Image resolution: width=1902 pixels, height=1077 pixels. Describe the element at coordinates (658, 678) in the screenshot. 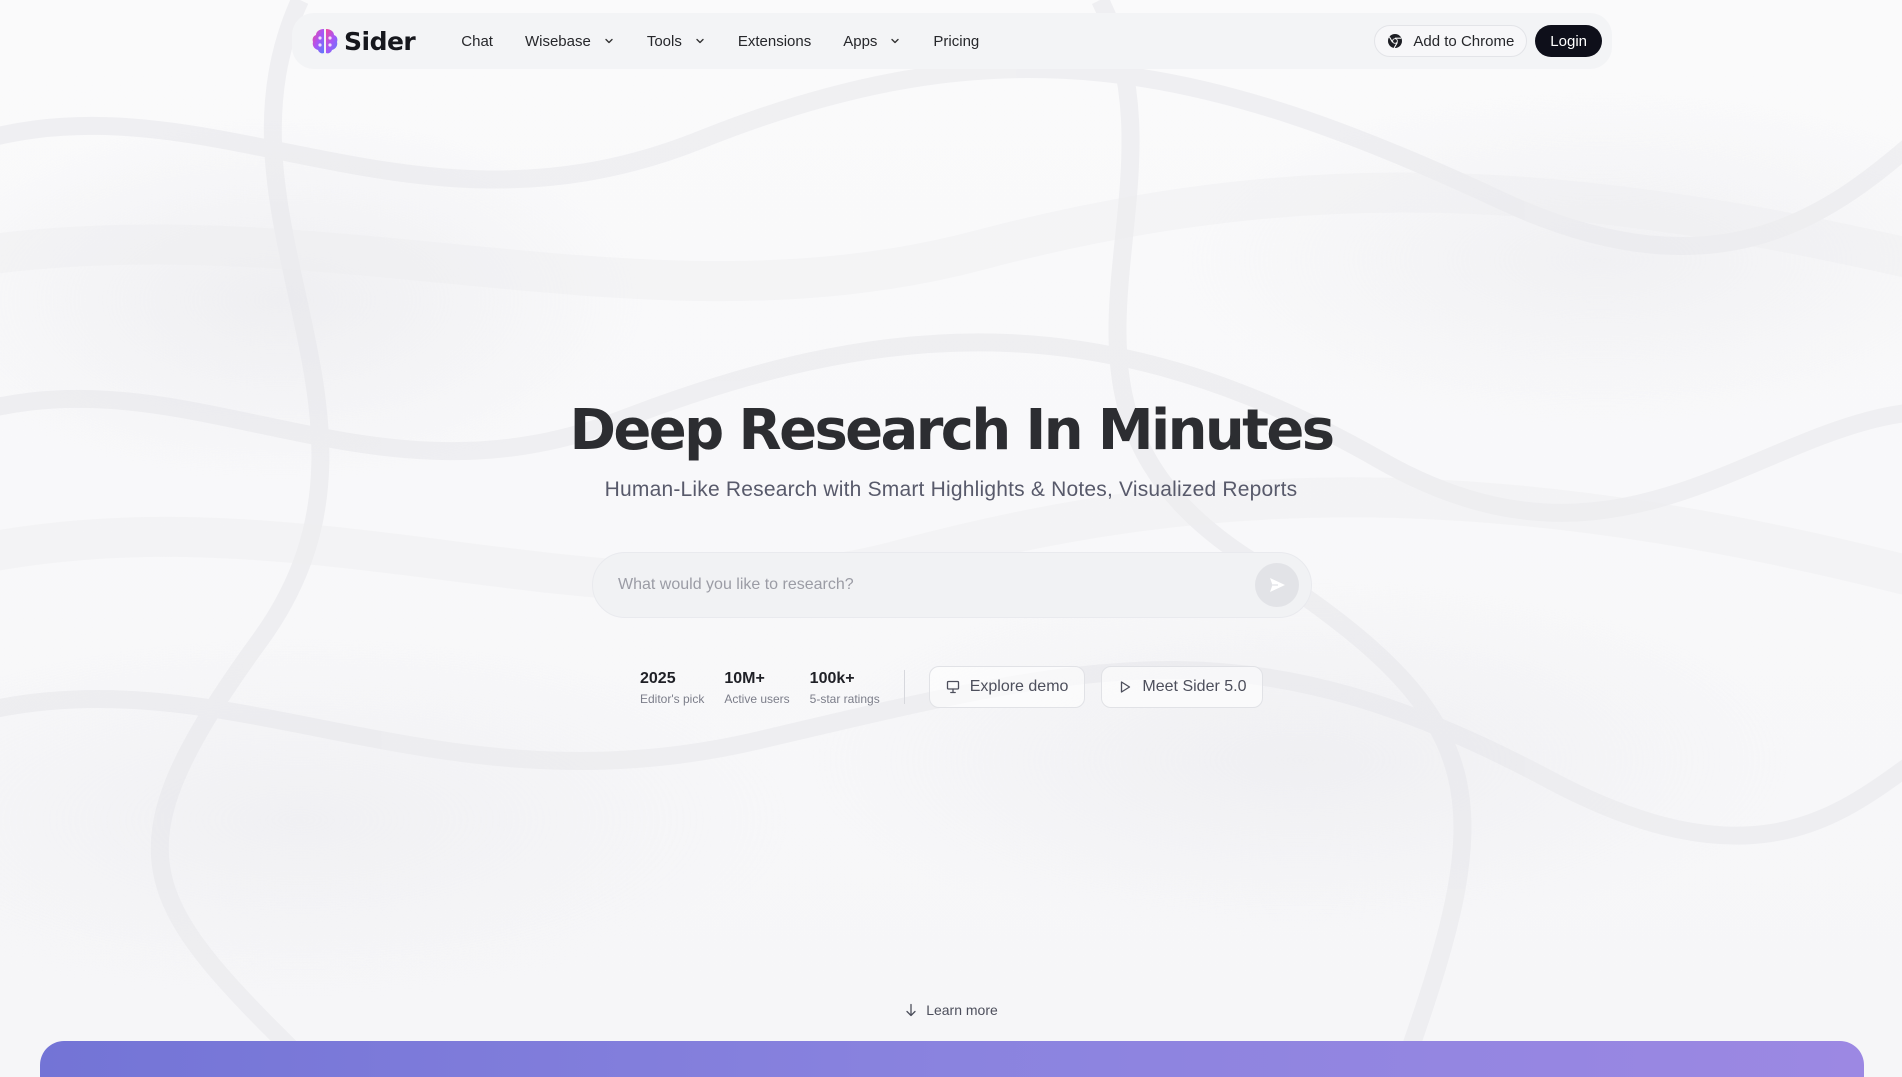

I see `stat-value: 2025` at that location.